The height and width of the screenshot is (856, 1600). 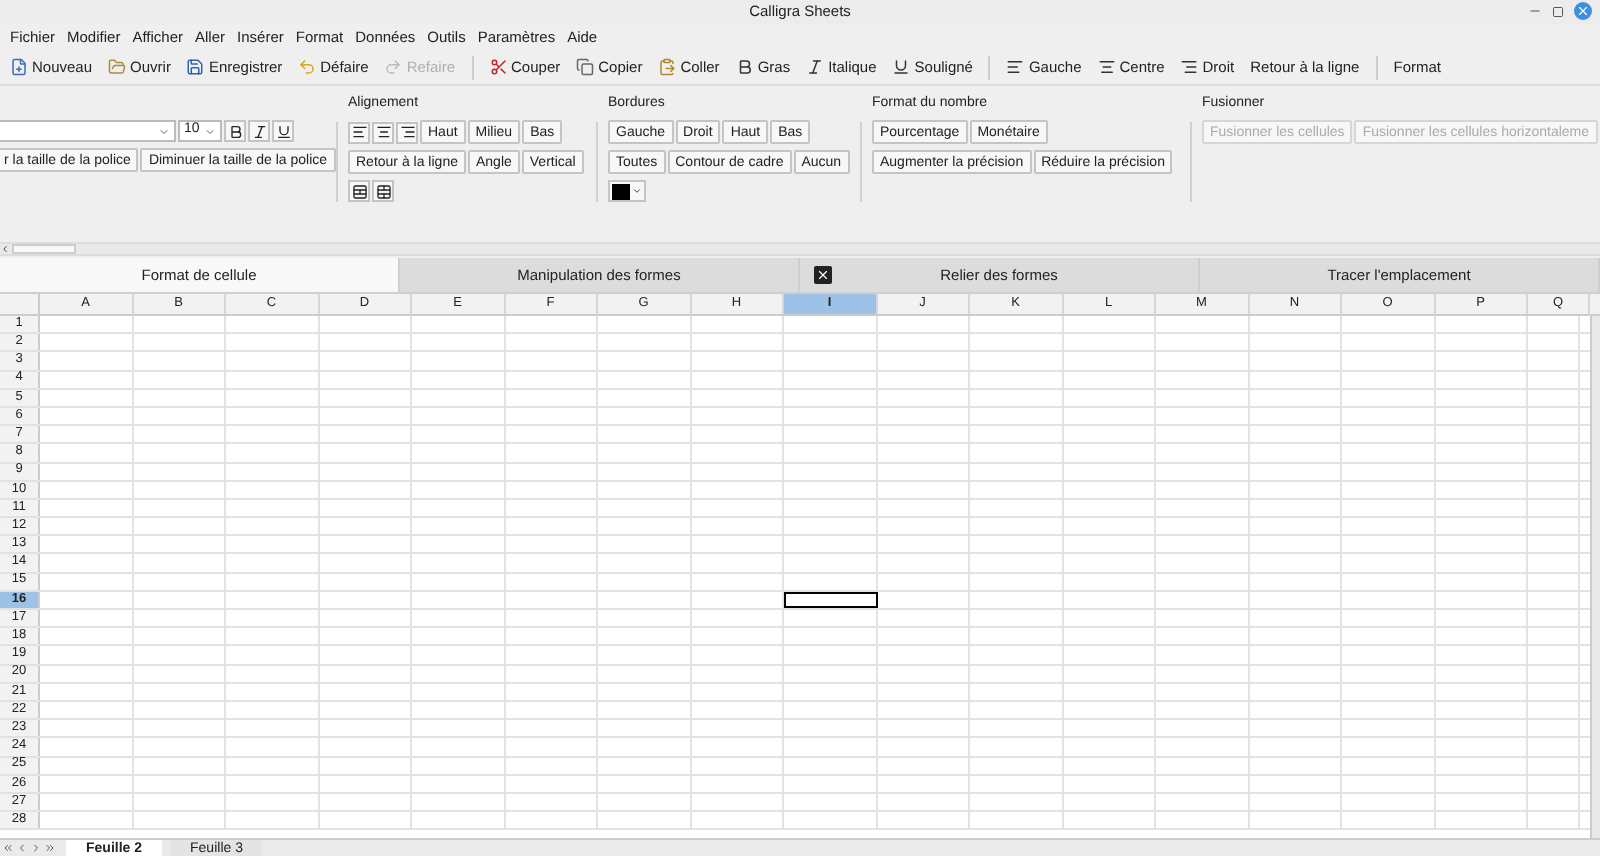 What do you see at coordinates (800, 249) in the screenshot?
I see `horizontal-scrollbar` at bounding box center [800, 249].